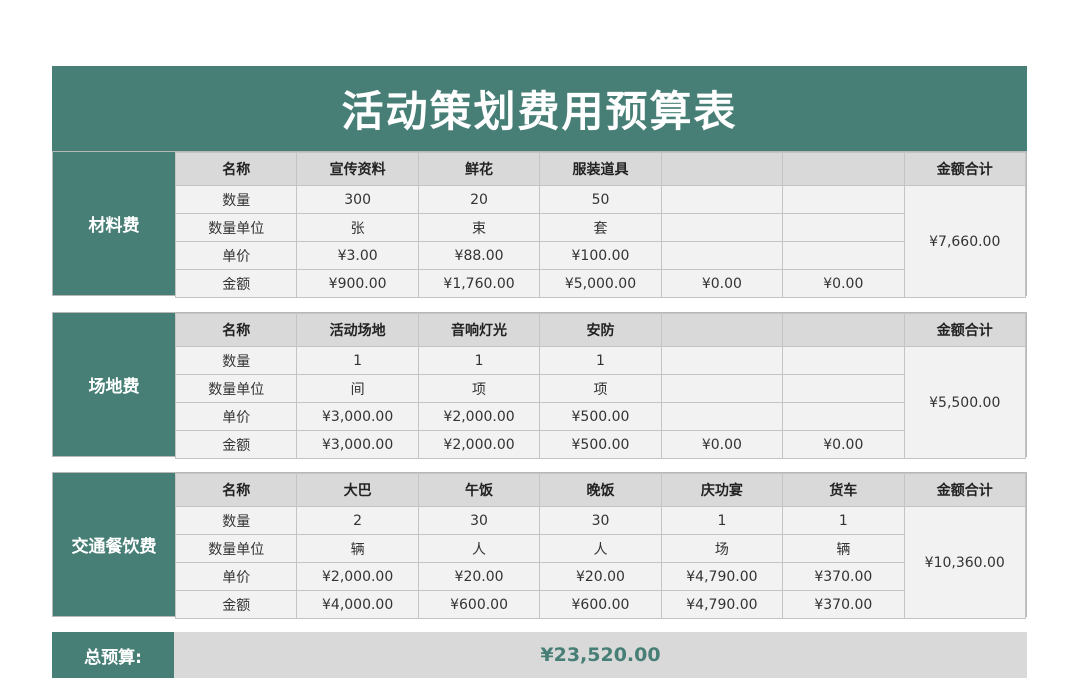 Image resolution: width=1080 pixels, height=689 pixels. What do you see at coordinates (479, 169) in the screenshot?
I see `header-cell: 鲜花` at bounding box center [479, 169].